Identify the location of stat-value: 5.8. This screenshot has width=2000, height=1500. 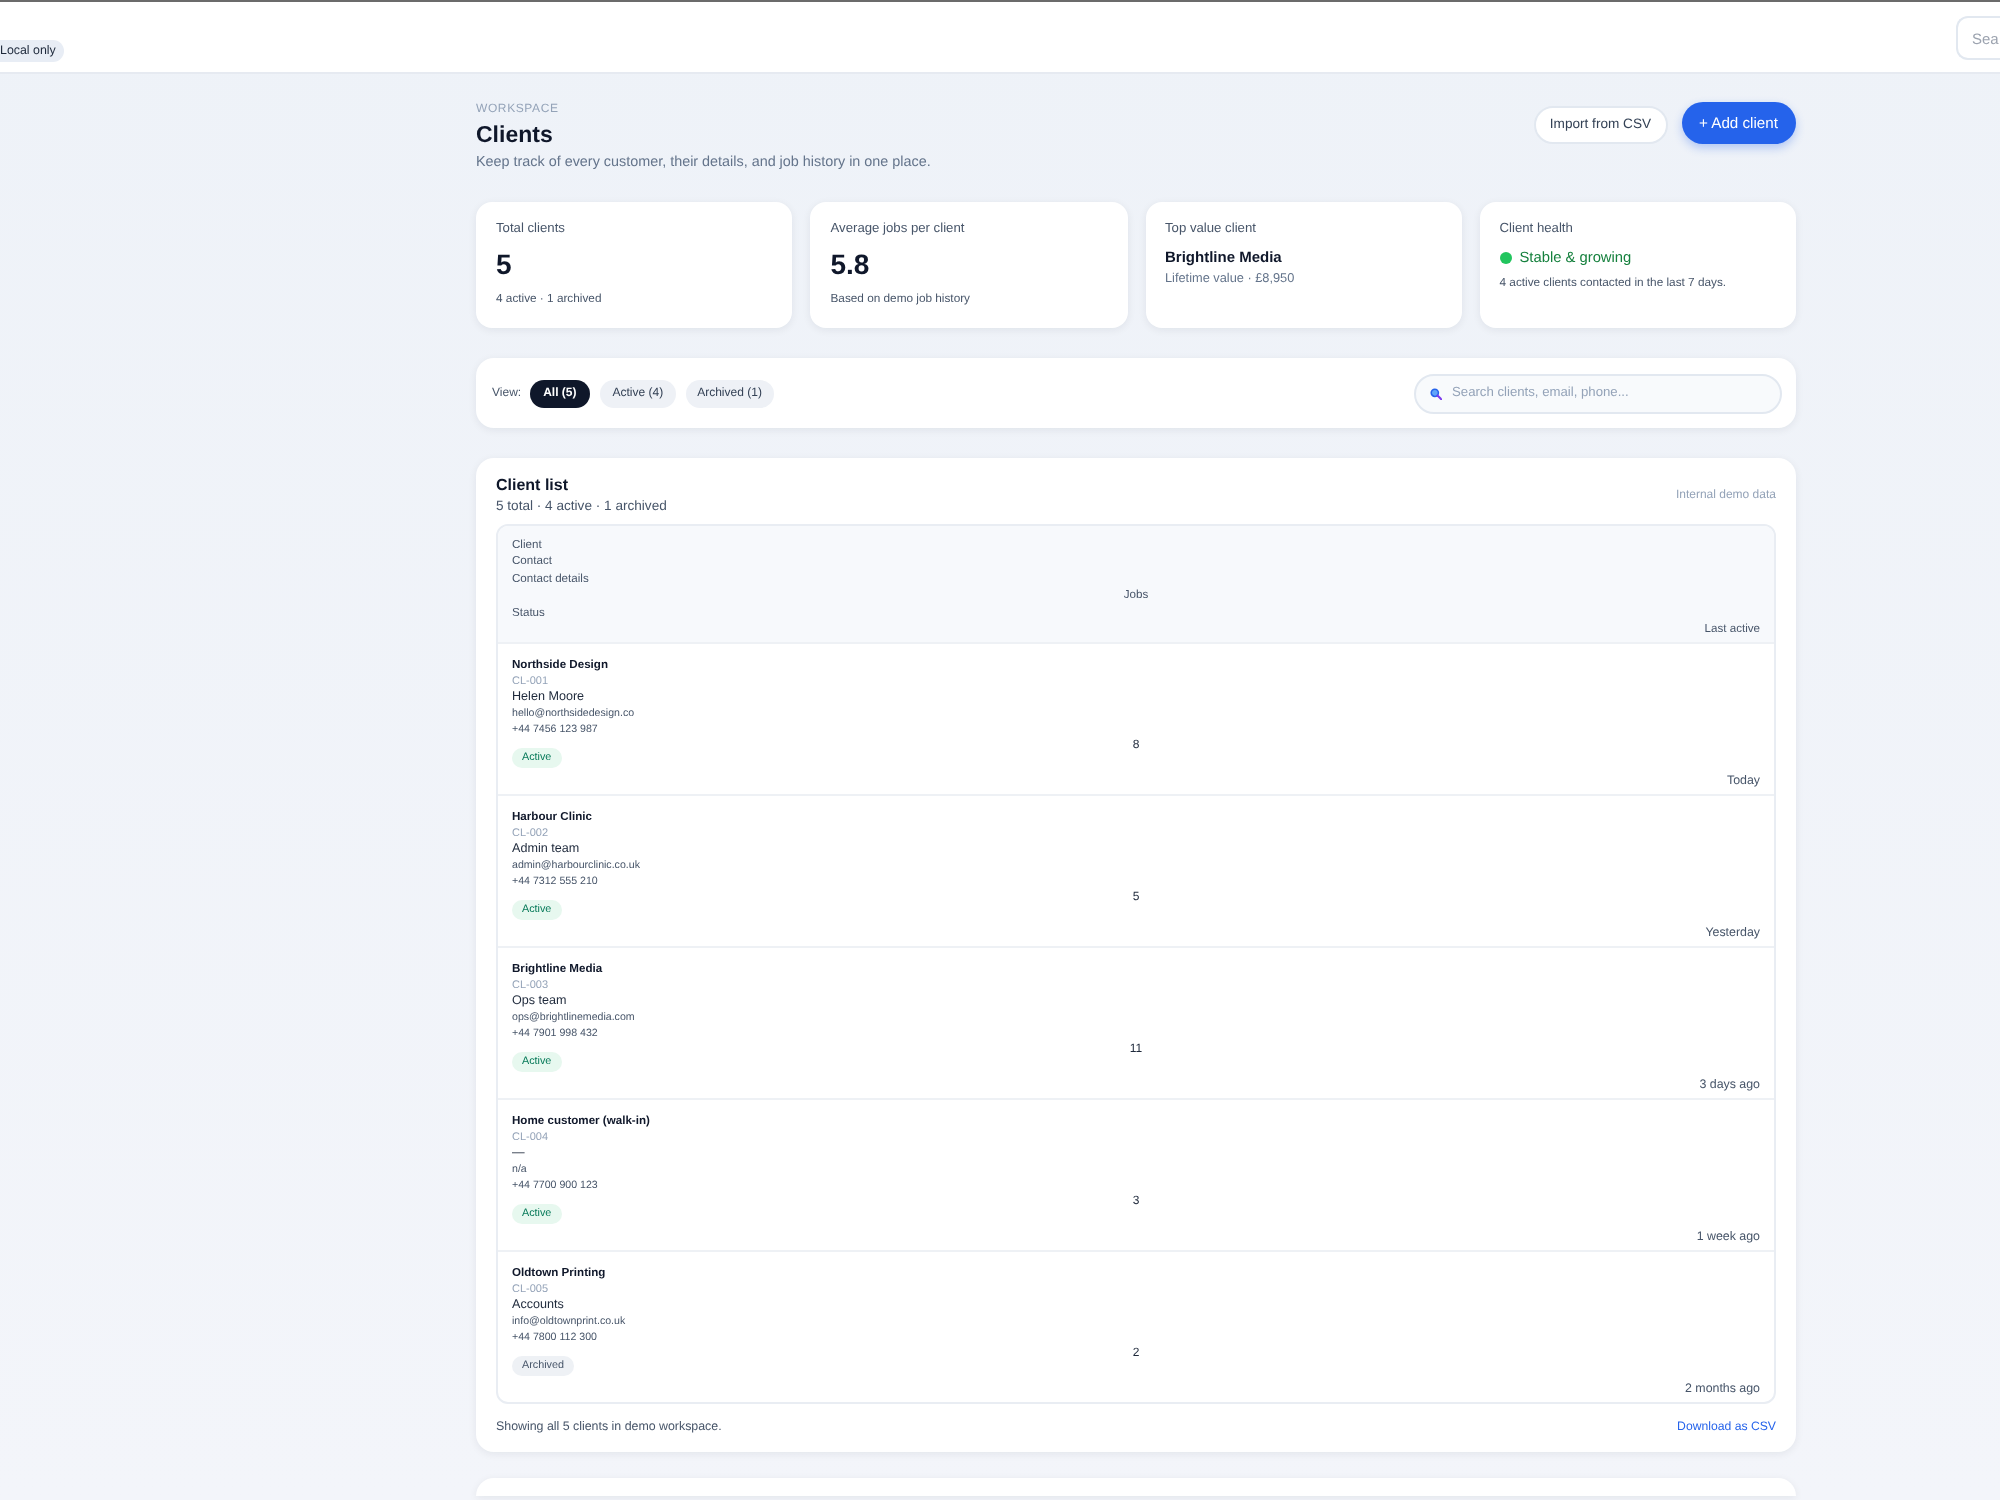
(850, 264).